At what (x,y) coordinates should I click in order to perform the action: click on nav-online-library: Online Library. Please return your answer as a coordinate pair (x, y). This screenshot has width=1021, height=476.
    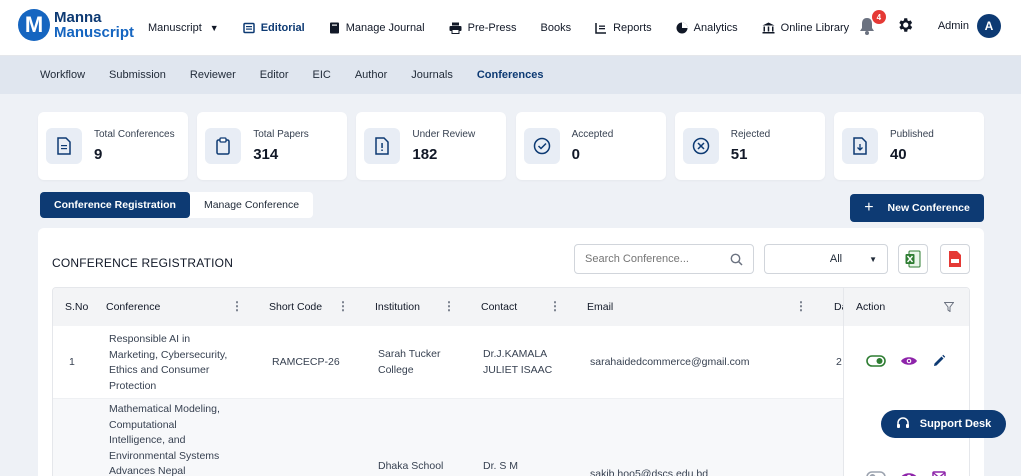
    Looking at the image, I should click on (805, 28).